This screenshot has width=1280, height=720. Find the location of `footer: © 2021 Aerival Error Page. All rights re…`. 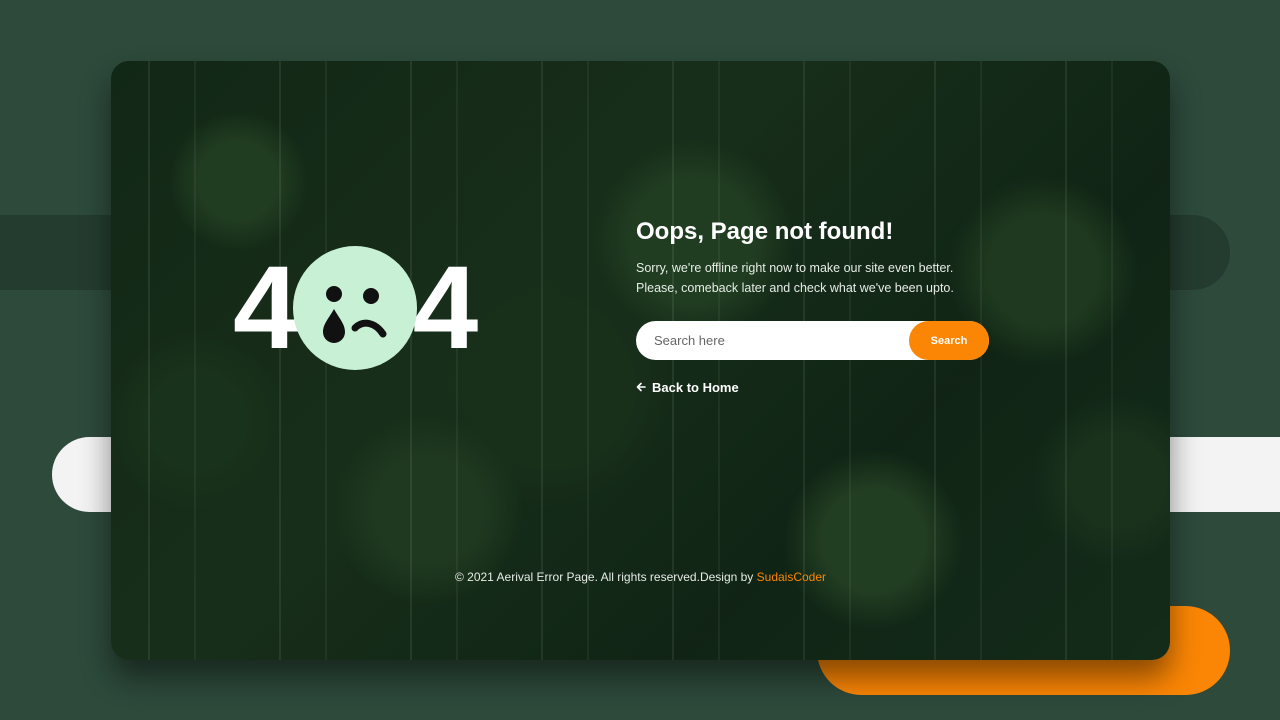

footer: © 2021 Aerival Error Page. All rights re… is located at coordinates (640, 577).